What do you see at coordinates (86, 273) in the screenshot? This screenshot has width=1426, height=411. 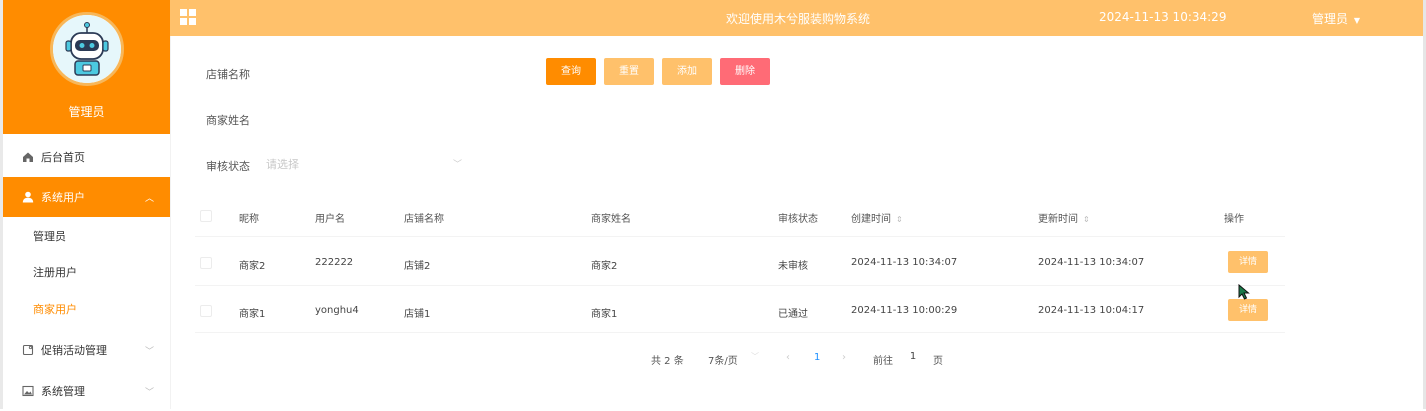 I see `sidebar-subitem-registered-users: 注册用户` at bounding box center [86, 273].